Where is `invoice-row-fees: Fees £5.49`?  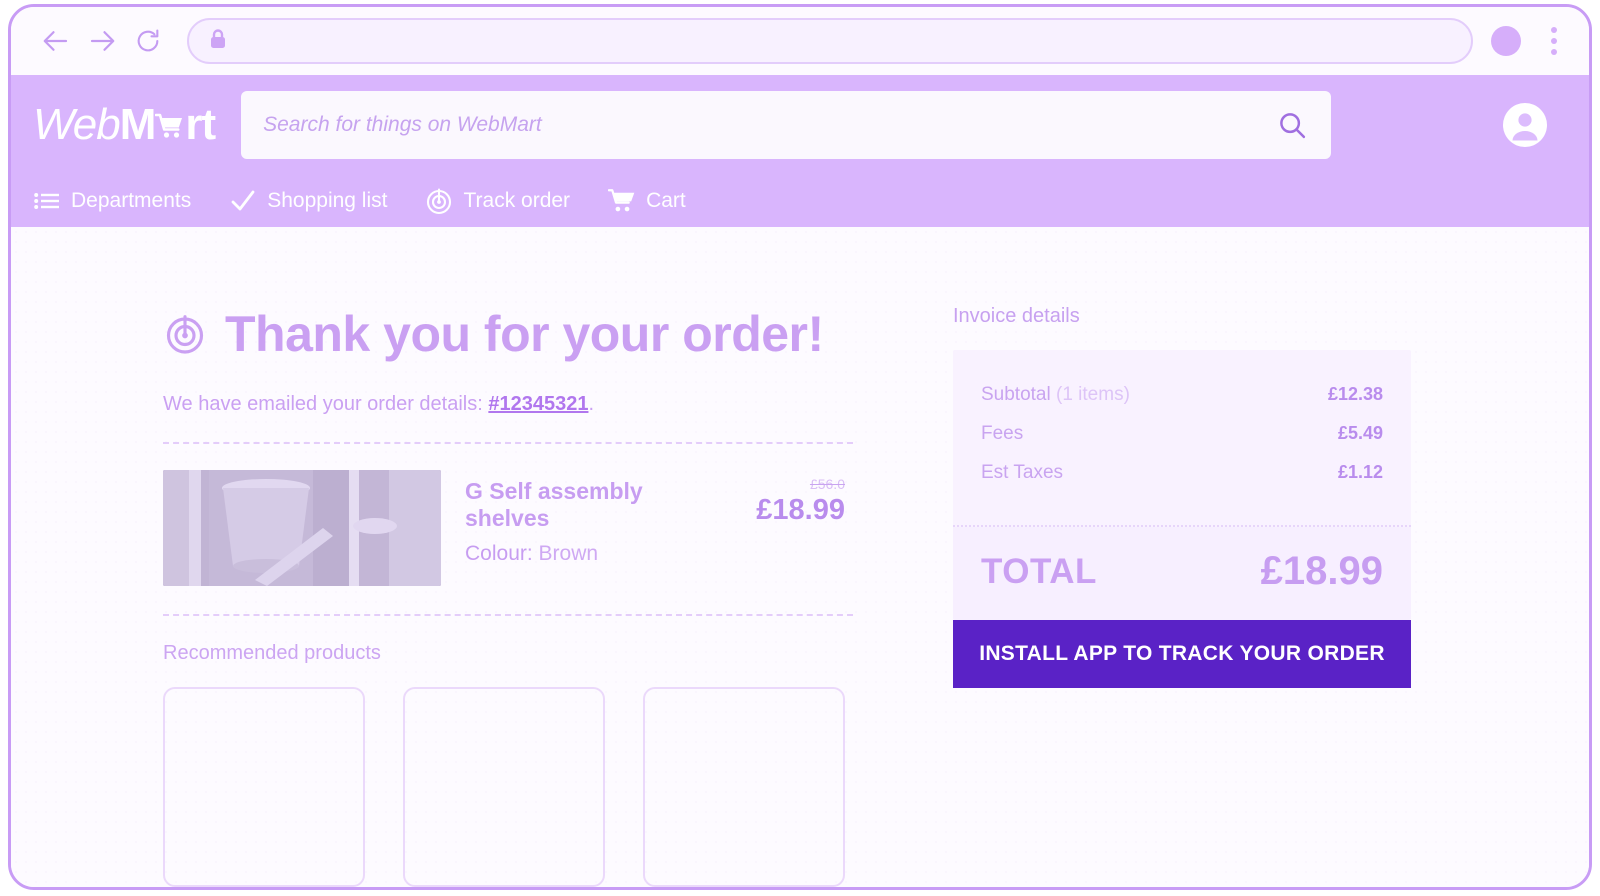 invoice-row-fees: Fees £5.49 is located at coordinates (1182, 436).